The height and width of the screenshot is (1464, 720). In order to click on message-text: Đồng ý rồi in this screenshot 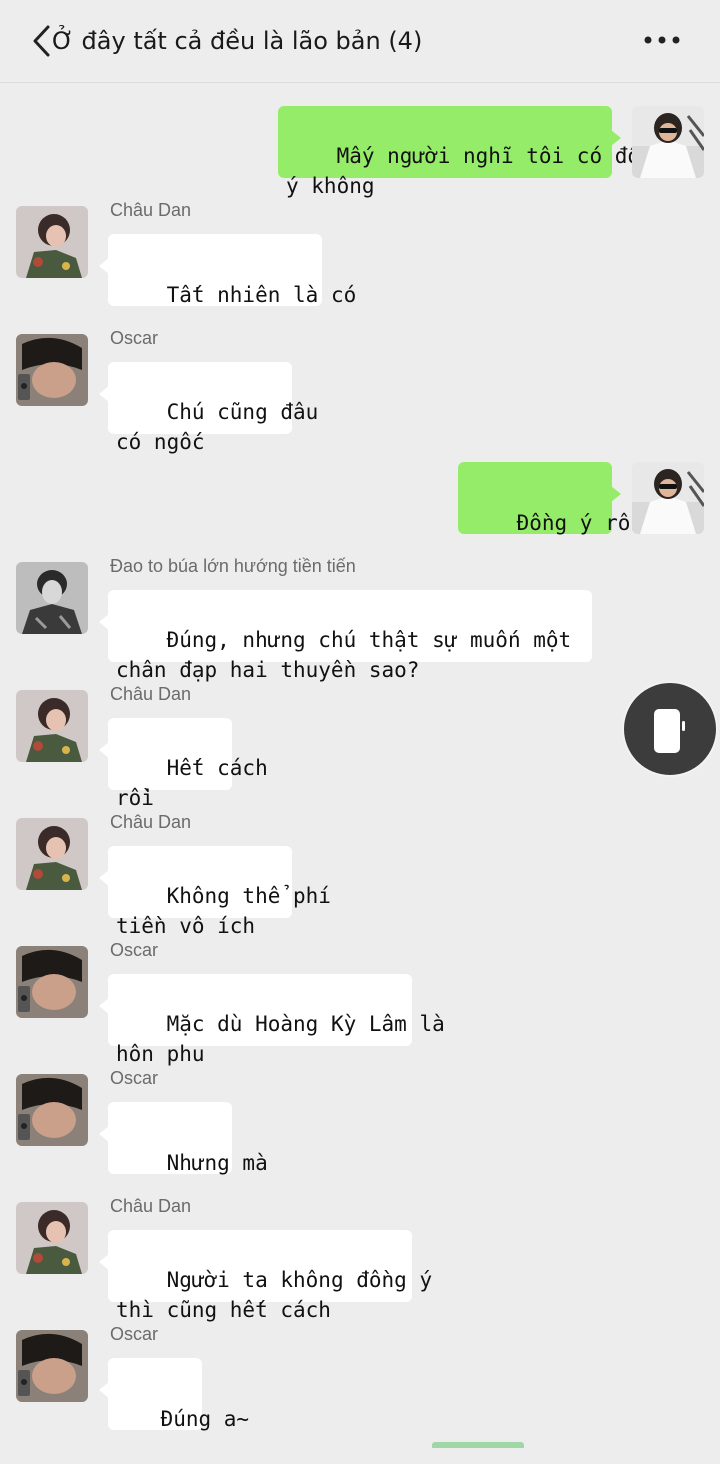, I will do `click(580, 523)`.